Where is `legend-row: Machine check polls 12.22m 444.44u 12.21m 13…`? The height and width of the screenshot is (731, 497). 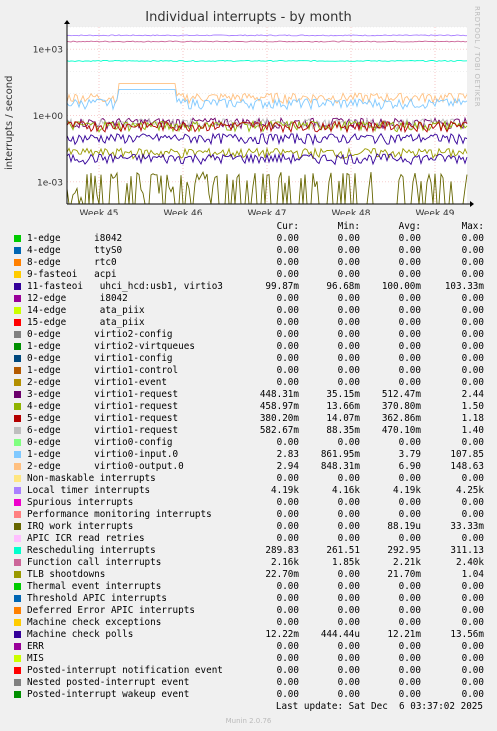 legend-row: Machine check polls 12.22m 444.44u 12.21m 13… is located at coordinates (249, 635).